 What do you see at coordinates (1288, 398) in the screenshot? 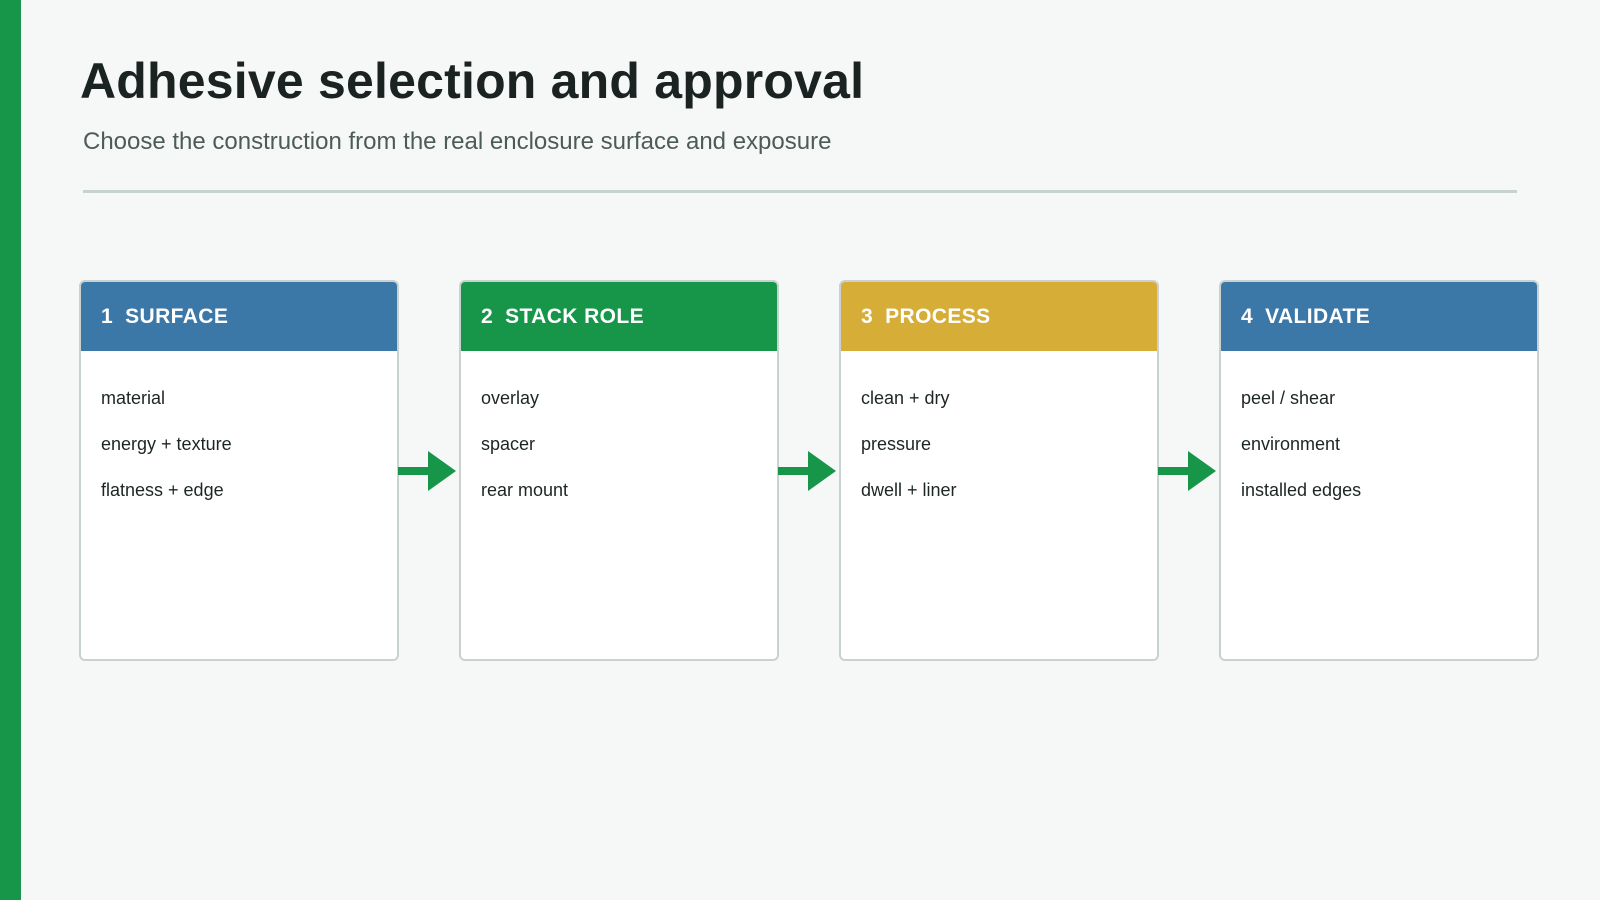
I see `step-item: peel / shear` at bounding box center [1288, 398].